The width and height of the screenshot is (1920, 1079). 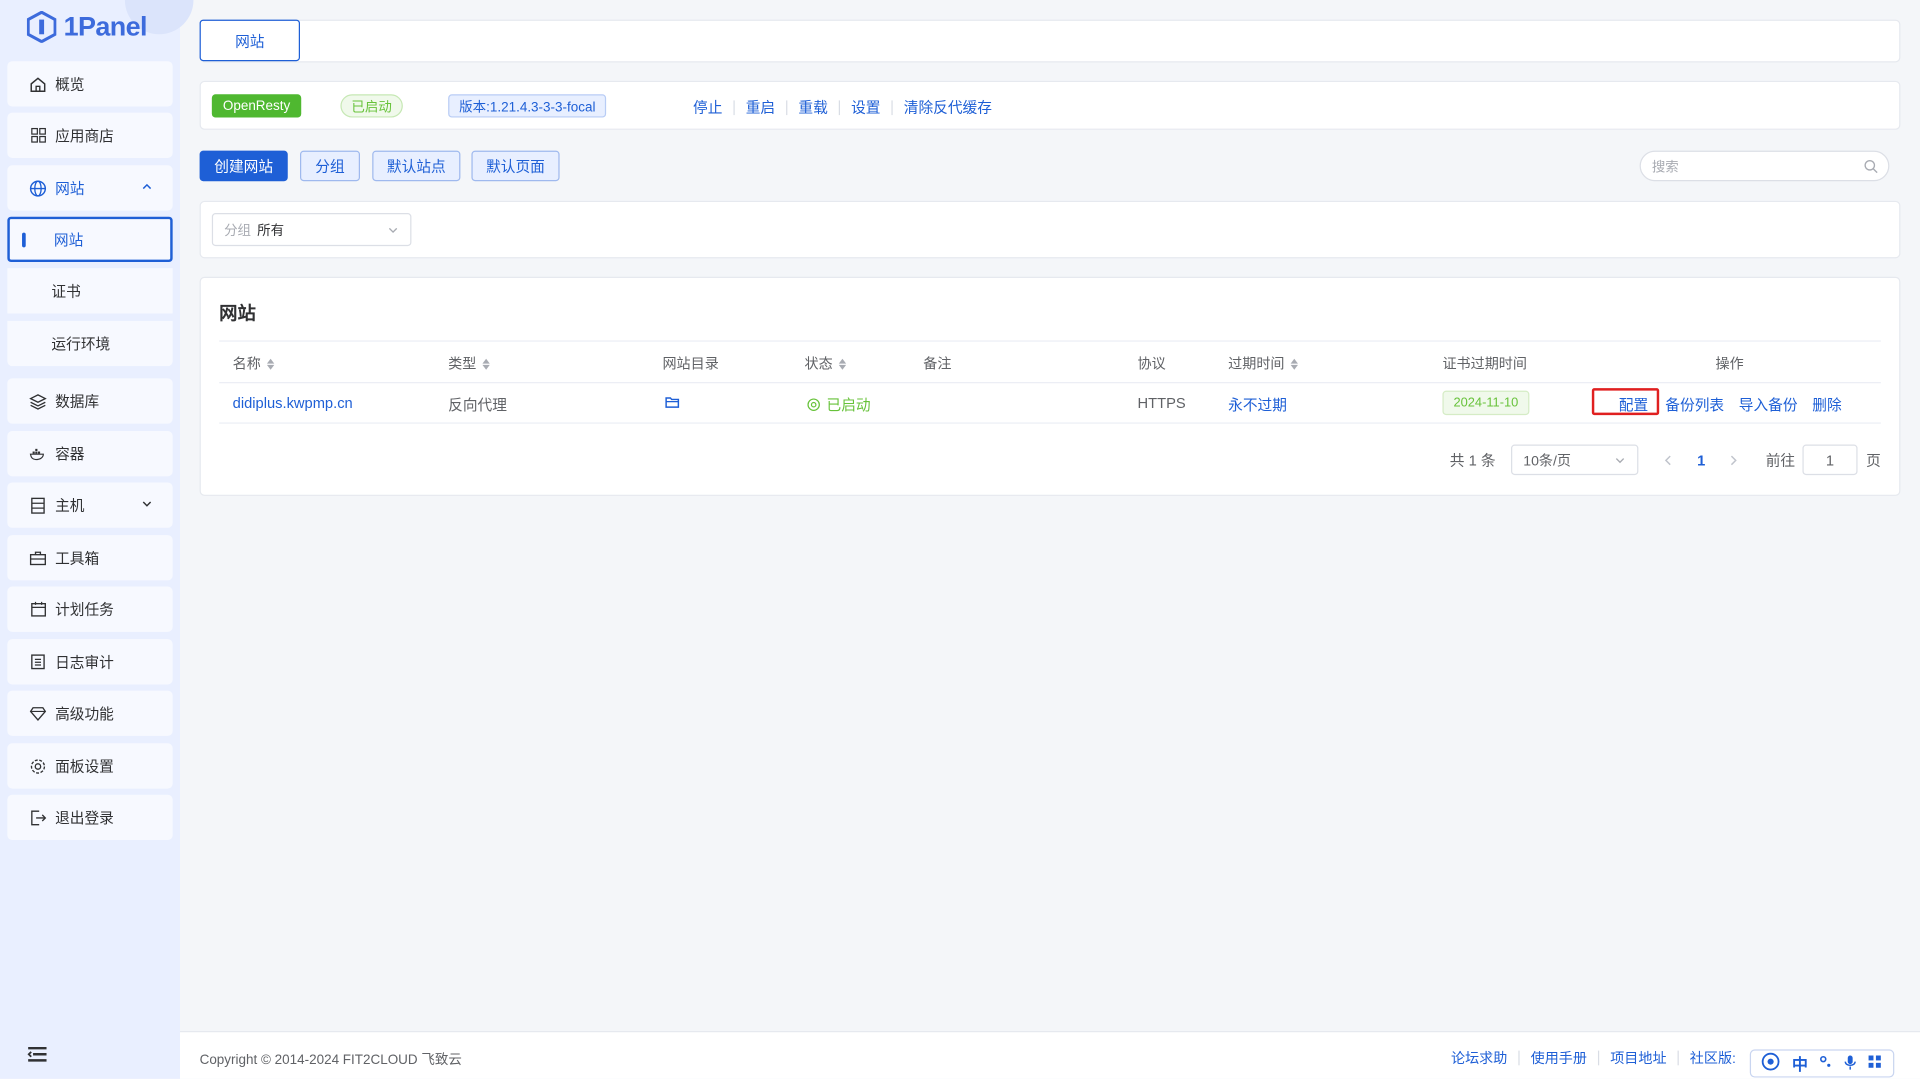 I want to click on gear-icon, so click(x=37, y=765).